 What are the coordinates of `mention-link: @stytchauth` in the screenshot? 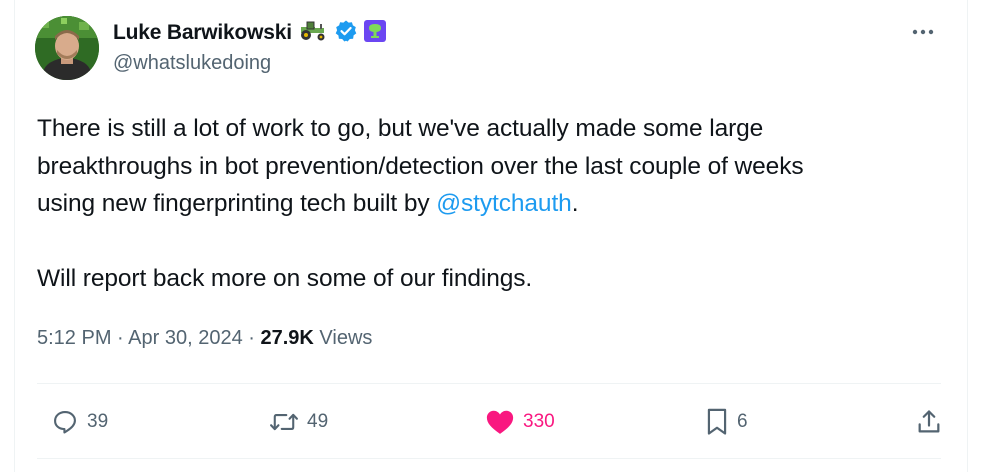 It's located at (504, 203).